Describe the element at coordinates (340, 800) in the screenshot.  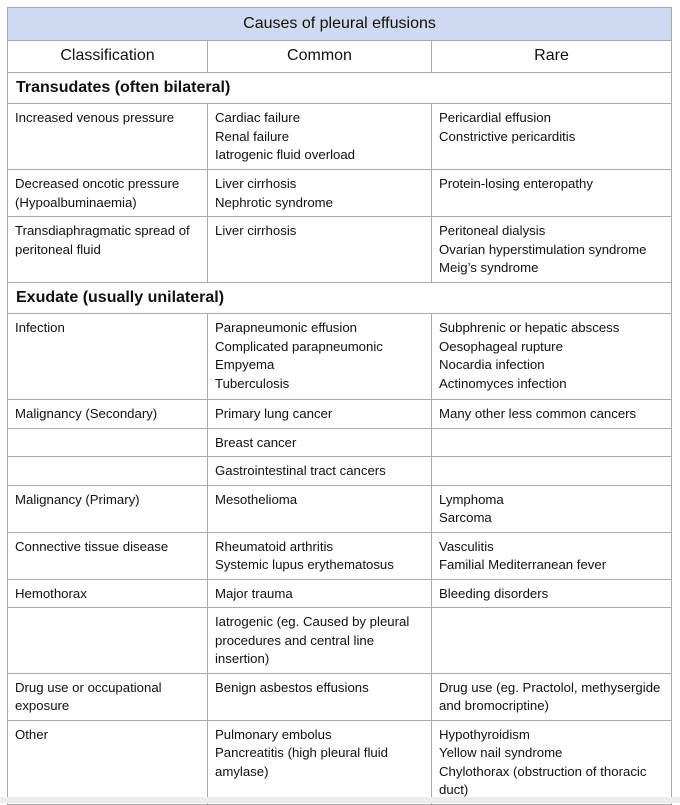
I see `page-bottom-shadow` at that location.